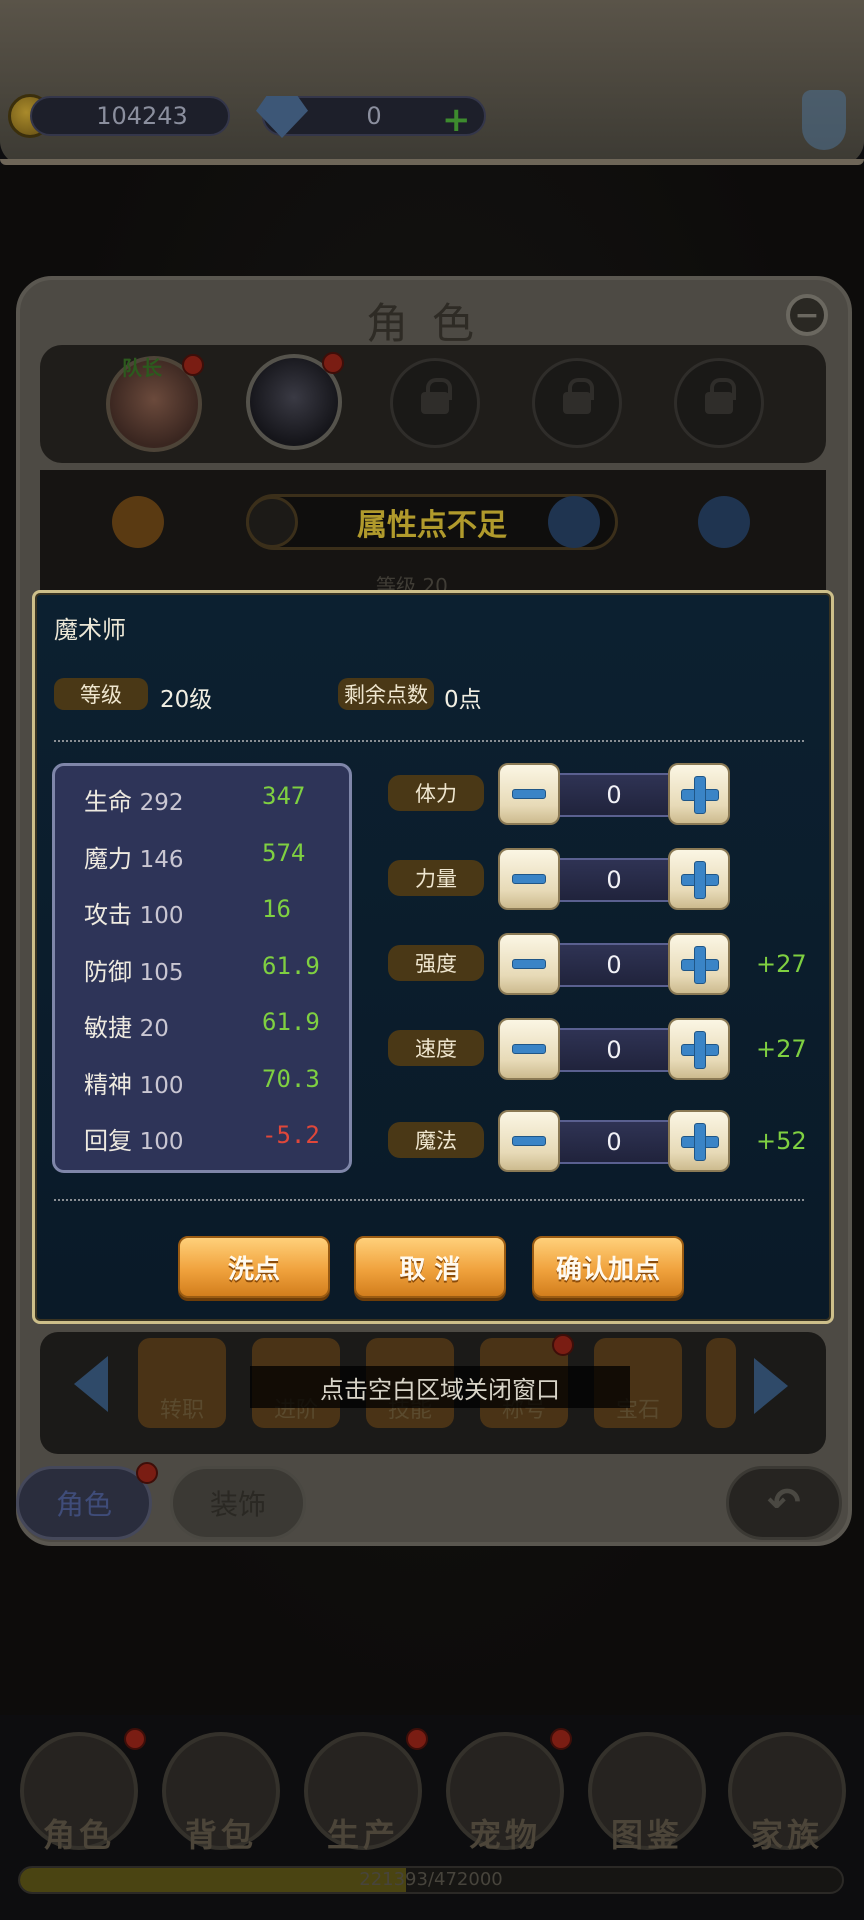 This screenshot has width=864, height=1920. What do you see at coordinates (186, 700) in the screenshot?
I see `level-value: 20级` at bounding box center [186, 700].